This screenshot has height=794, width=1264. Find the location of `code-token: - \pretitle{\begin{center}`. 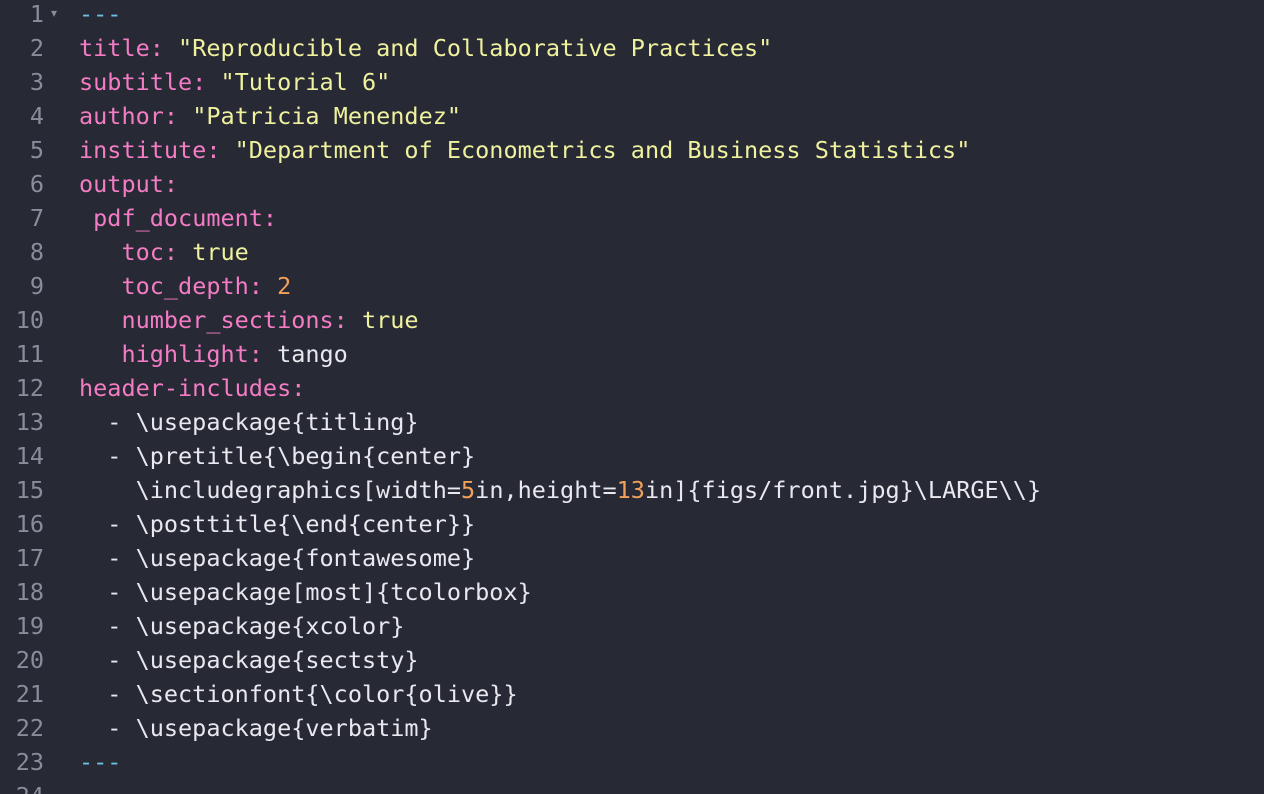

code-token: - \pretitle{\begin{center} is located at coordinates (277, 456).